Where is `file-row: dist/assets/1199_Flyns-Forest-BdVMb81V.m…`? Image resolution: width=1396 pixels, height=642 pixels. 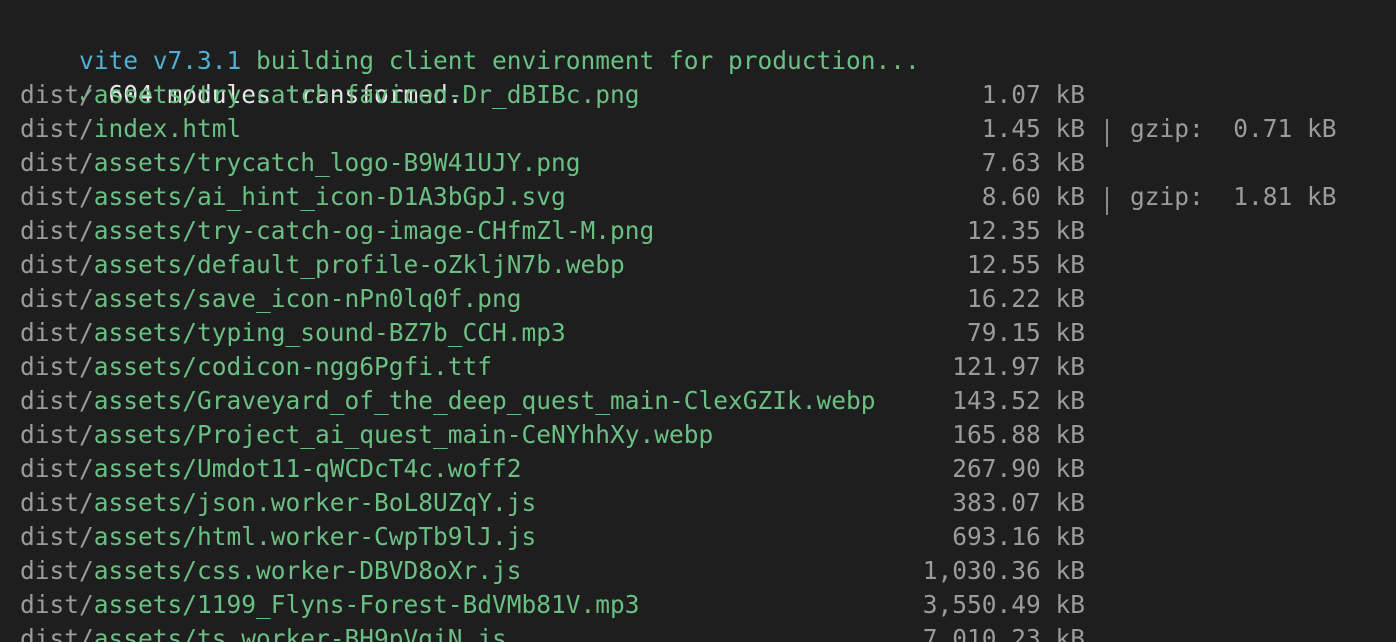 file-row: dist/assets/1199_Flyns-Forest-BdVMb81V.m… is located at coordinates (708, 605).